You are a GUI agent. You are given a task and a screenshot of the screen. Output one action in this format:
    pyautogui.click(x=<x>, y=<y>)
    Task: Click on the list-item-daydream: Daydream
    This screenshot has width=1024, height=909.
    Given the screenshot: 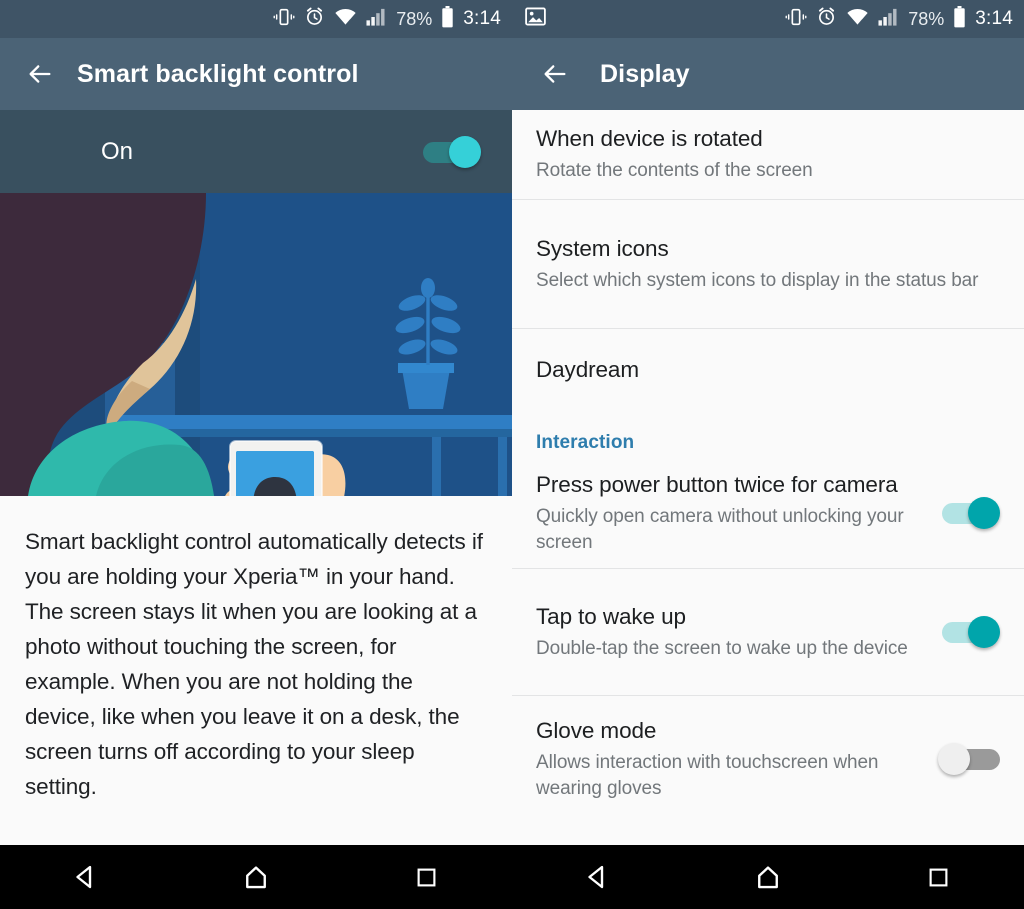 What is the action you would take?
    pyautogui.click(x=768, y=369)
    